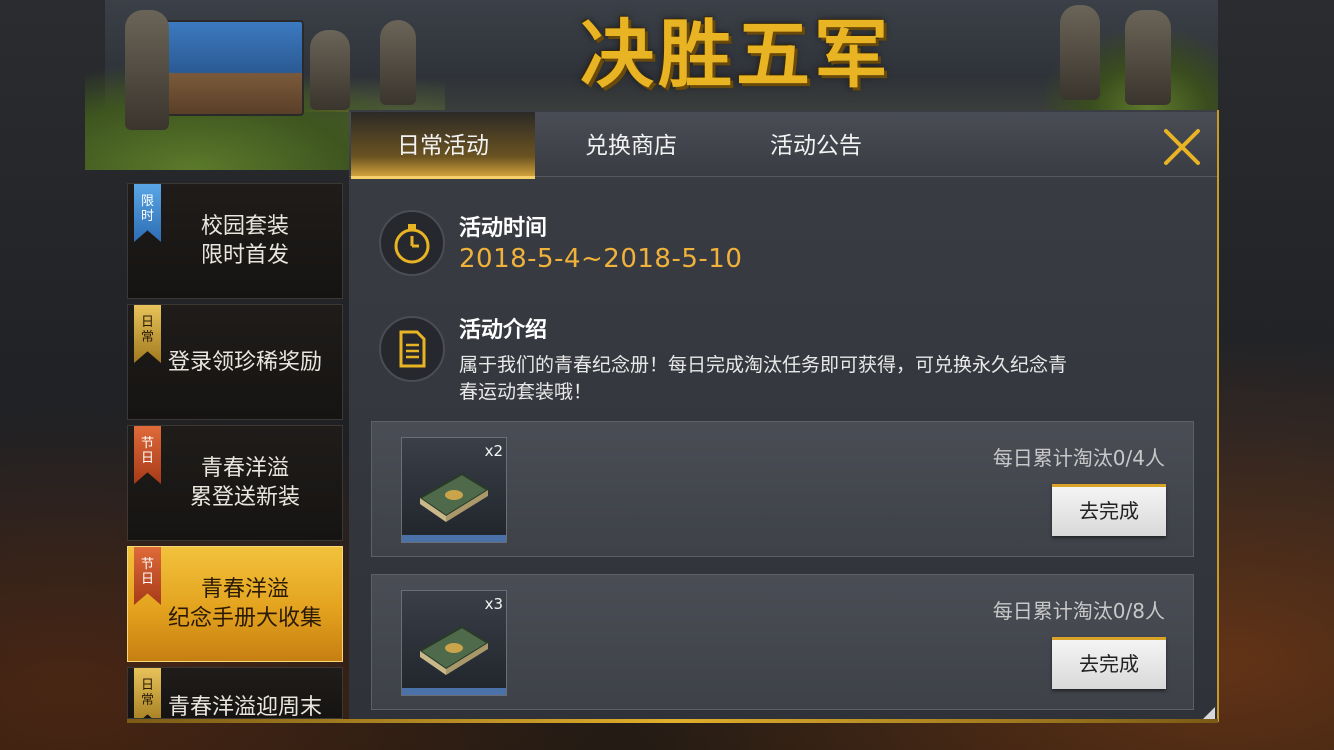 Image resolution: width=1334 pixels, height=750 pixels. What do you see at coordinates (819, 379) in the screenshot?
I see `activity-intro-text: 属于我们的青春纪念册！每日完成淘汰任务即可获得，可兑换永久纪念青 春运动套装哦！` at bounding box center [819, 379].